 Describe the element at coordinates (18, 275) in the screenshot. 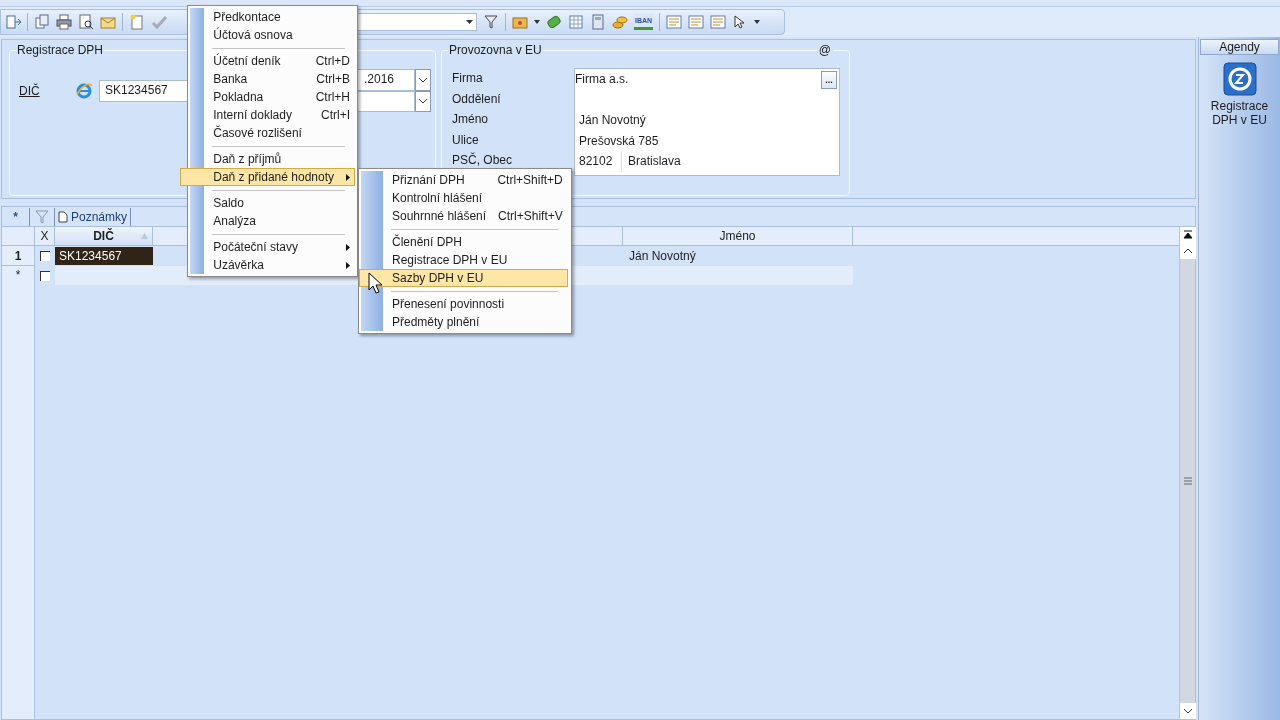

I see `new-row-marker: *` at that location.